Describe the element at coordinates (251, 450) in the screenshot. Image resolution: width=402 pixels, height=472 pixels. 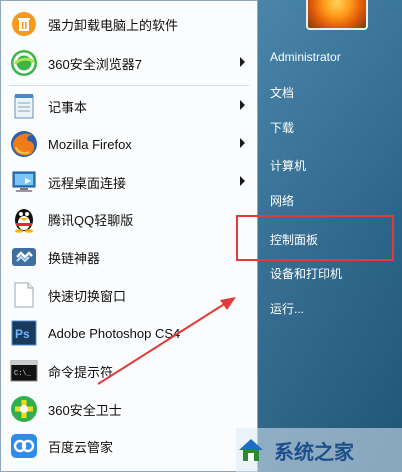
I see `house-logo-icon` at that location.